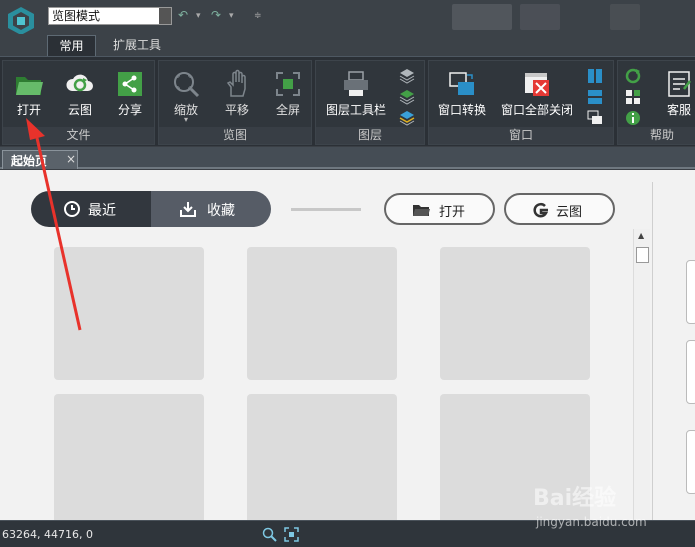  What do you see at coordinates (186, 119) in the screenshot?
I see `zoom-dropdown-icon: ▾` at bounding box center [186, 119].